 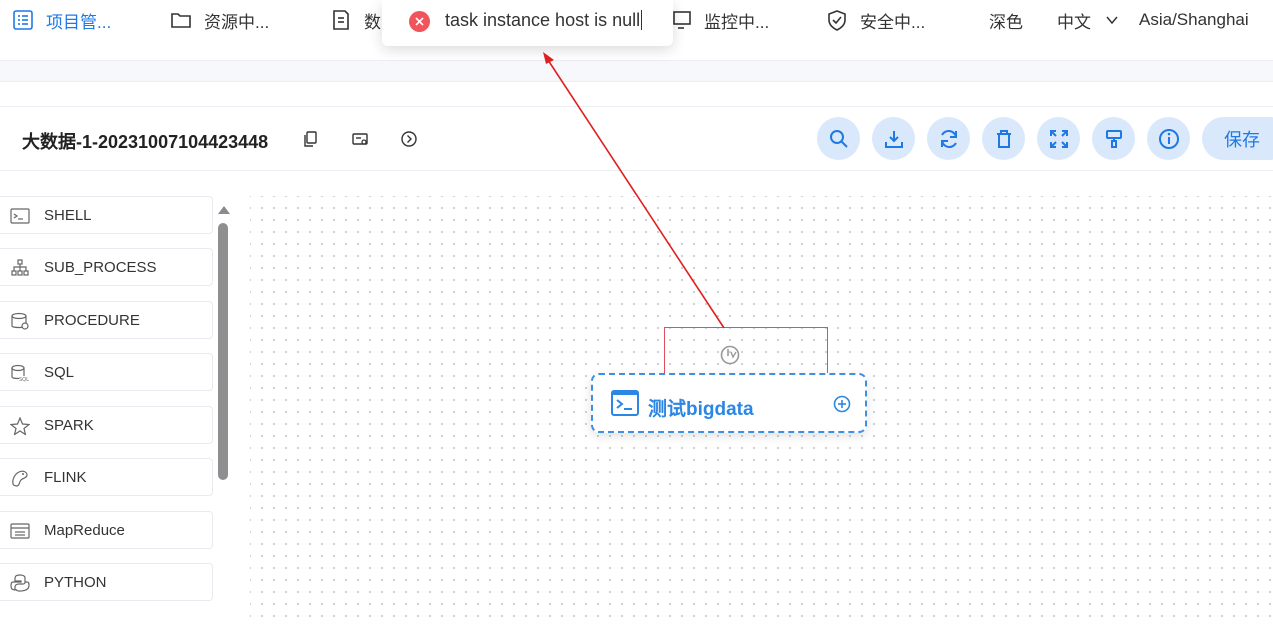 I want to click on delete-button, so click(x=1003, y=138).